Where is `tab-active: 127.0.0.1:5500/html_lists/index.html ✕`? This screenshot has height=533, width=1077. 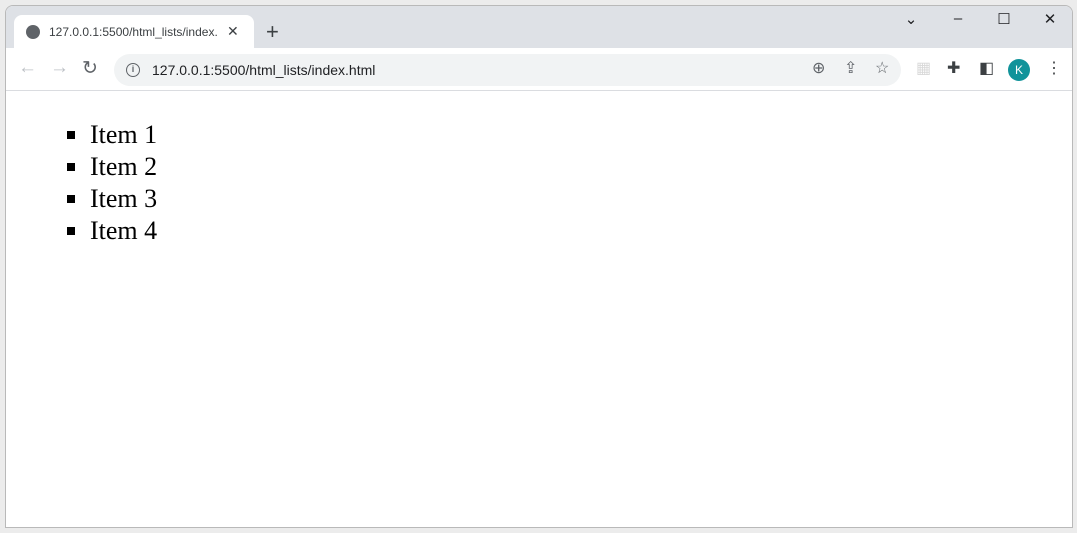
tab-active: 127.0.0.1:5500/html_lists/index.html ✕ is located at coordinates (134, 31).